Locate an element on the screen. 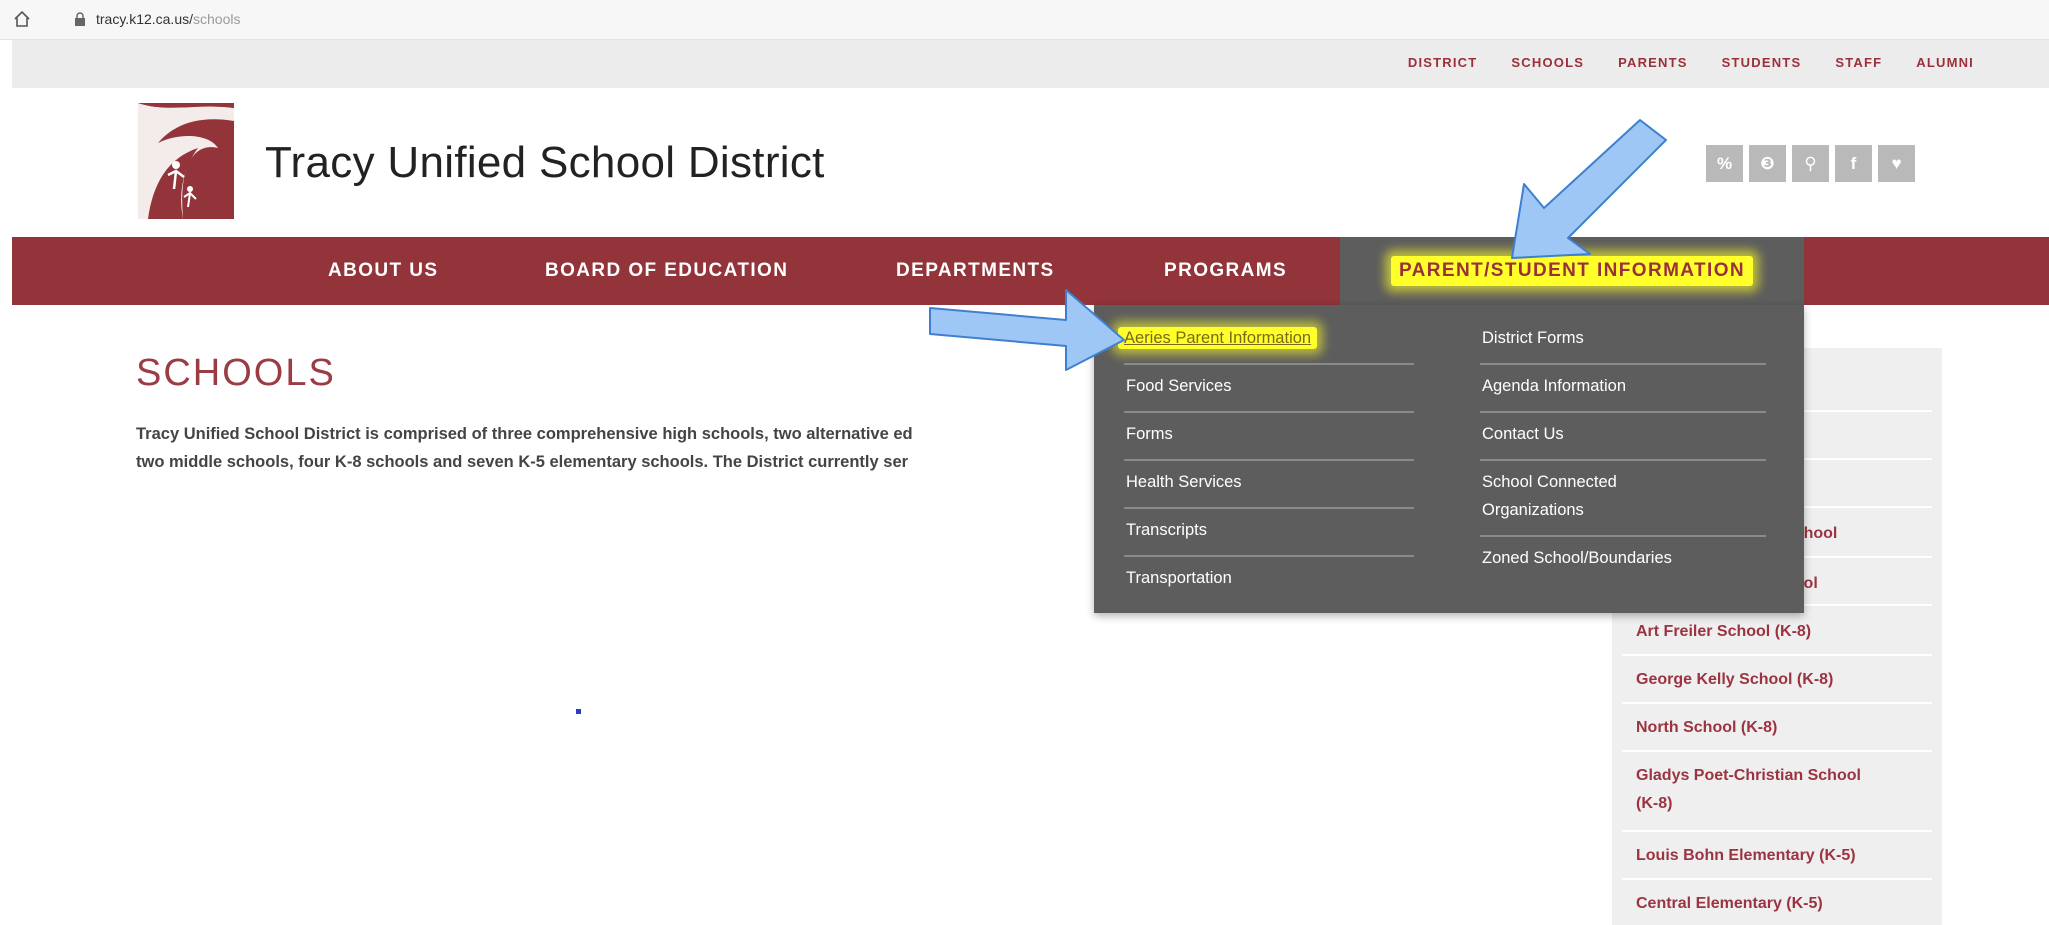 This screenshot has height=925, width=2049. browser-address-bar: tracy.k12.ca.us/schools is located at coordinates (1024, 20).